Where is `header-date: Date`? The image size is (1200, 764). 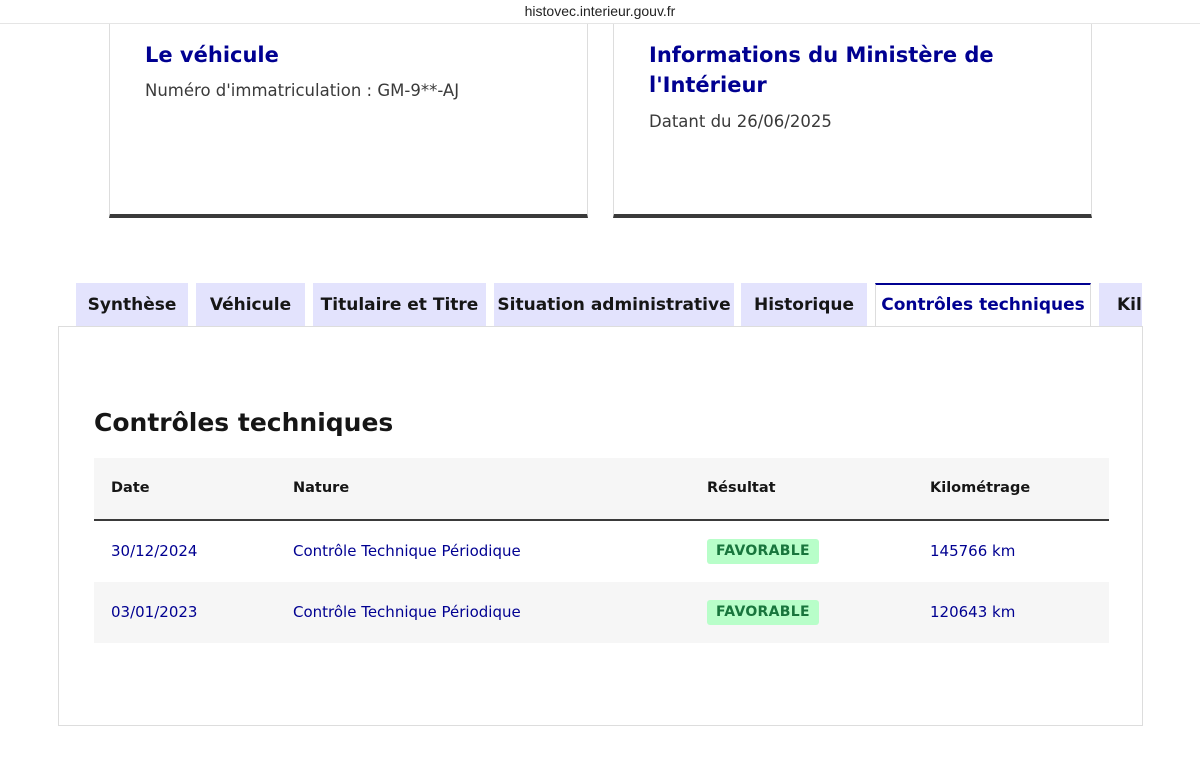
header-date: Date is located at coordinates (130, 488).